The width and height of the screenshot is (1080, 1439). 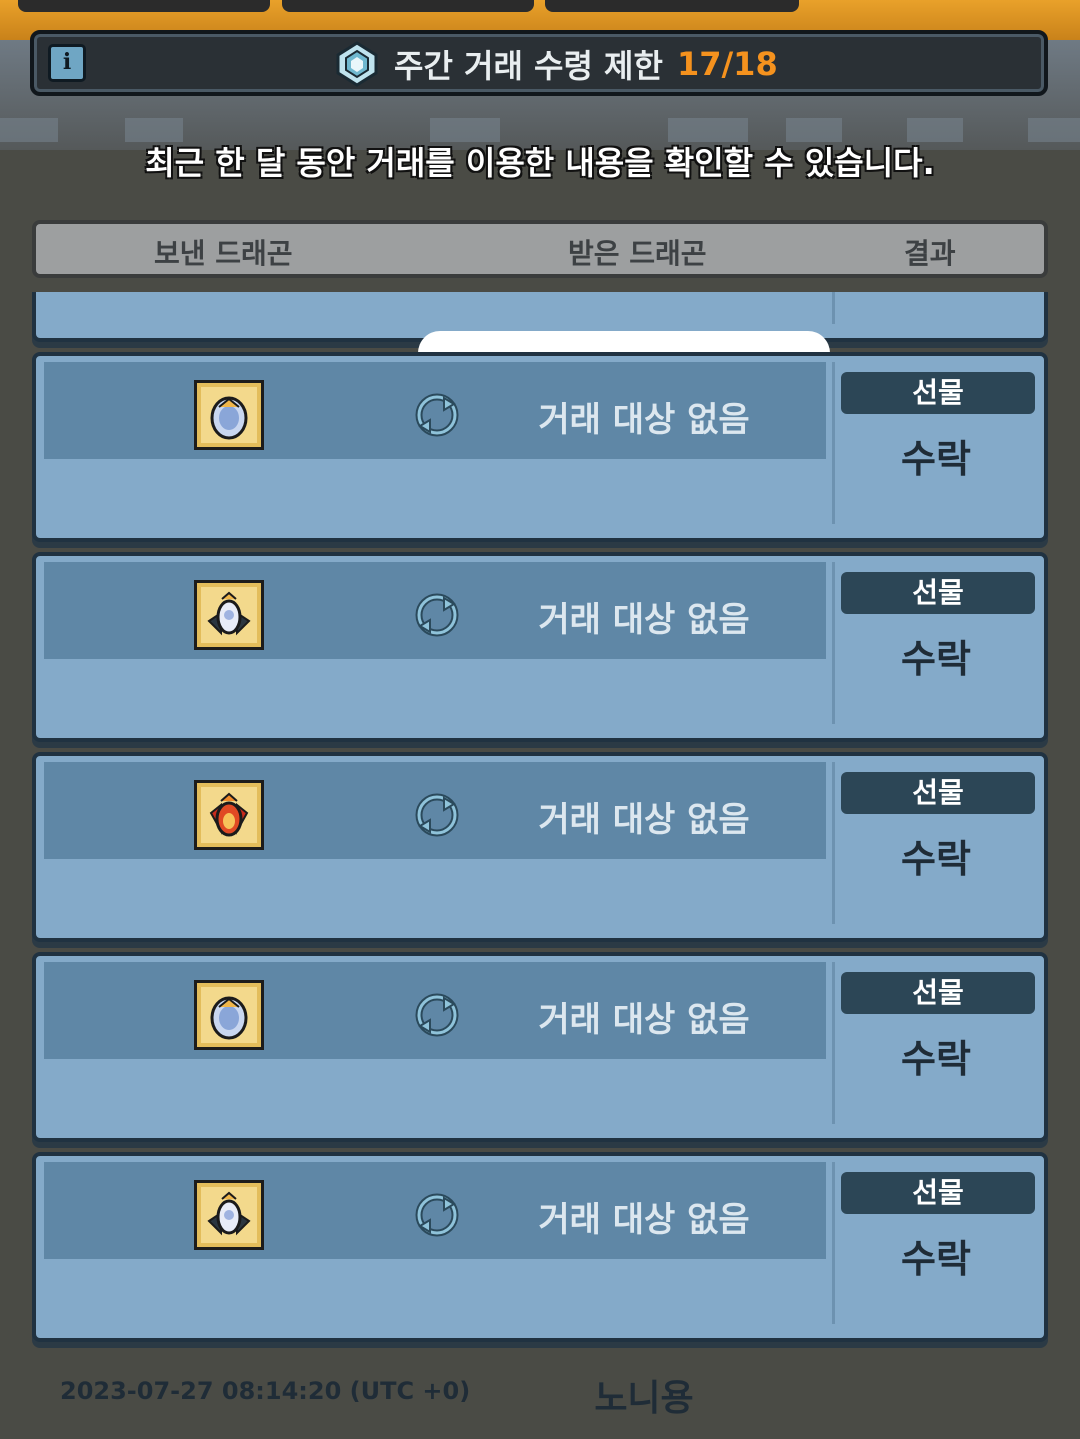 I want to click on trade-timestamp: 2023-07-27 08:14:20 (UTC +0), so click(x=265, y=1391).